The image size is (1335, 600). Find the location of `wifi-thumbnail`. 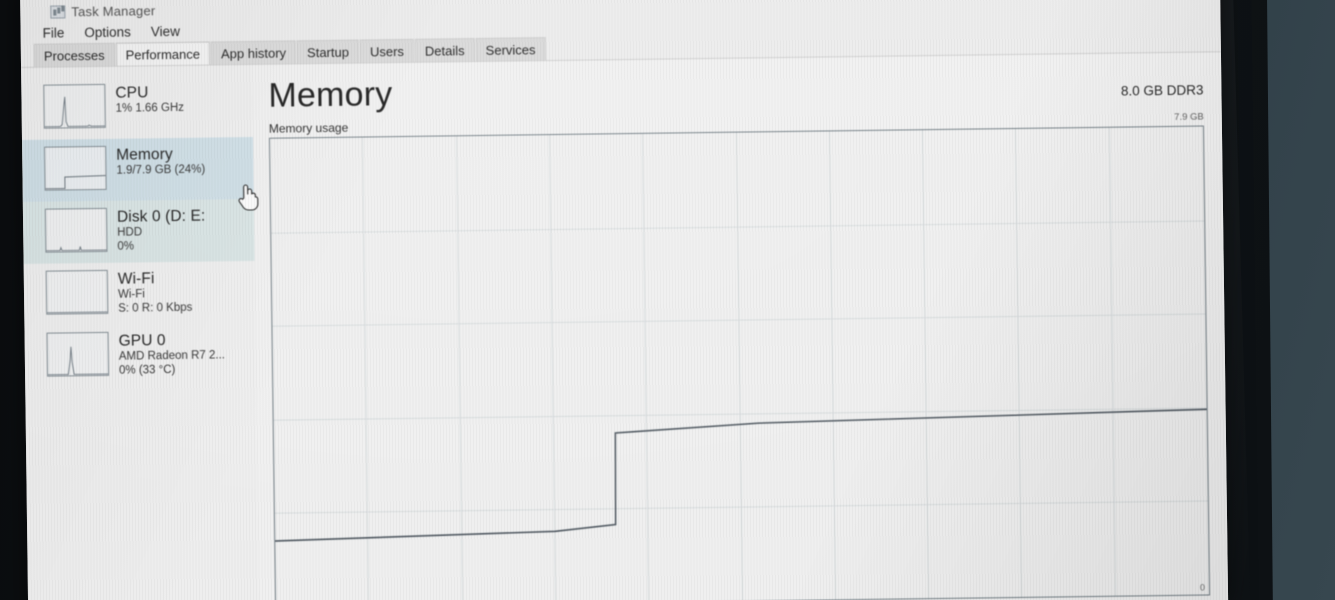

wifi-thumbnail is located at coordinates (77, 292).